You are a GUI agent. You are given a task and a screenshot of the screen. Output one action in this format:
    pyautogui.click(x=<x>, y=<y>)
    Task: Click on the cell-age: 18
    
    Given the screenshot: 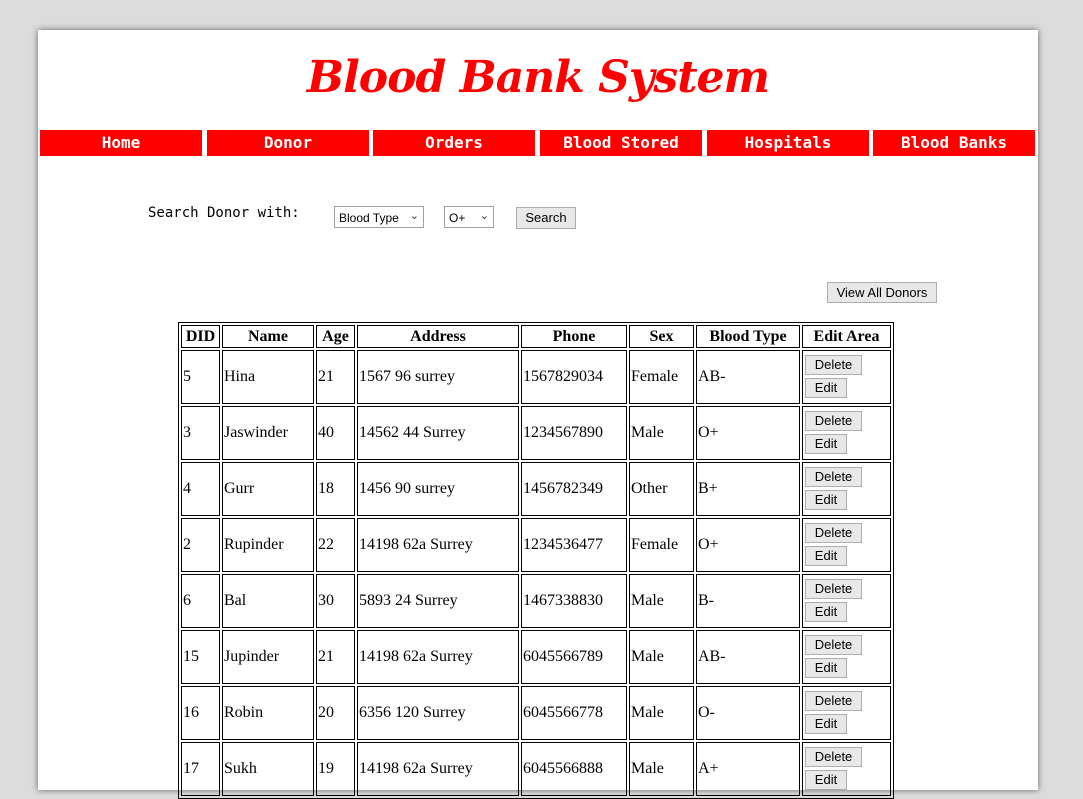 What is the action you would take?
    pyautogui.click(x=335, y=489)
    